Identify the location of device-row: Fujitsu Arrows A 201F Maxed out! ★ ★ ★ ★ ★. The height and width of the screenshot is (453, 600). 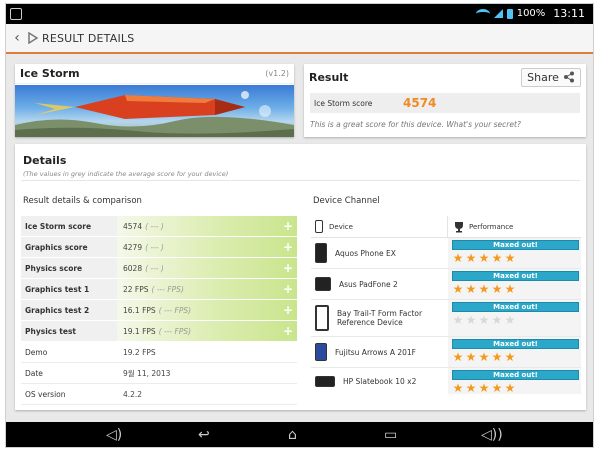
(446, 352).